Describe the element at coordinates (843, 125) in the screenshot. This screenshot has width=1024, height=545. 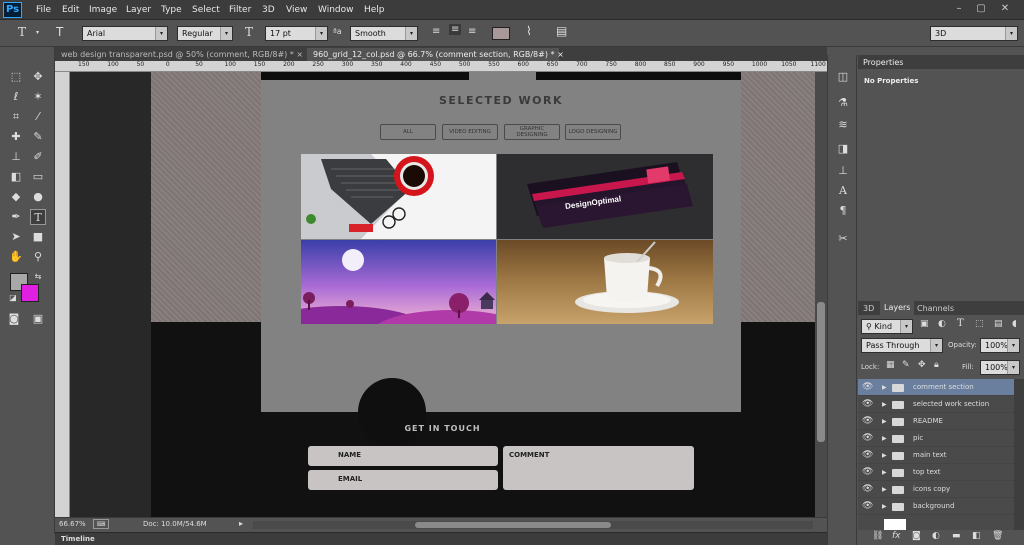
I see `brush-panel-icon: ≋` at that location.